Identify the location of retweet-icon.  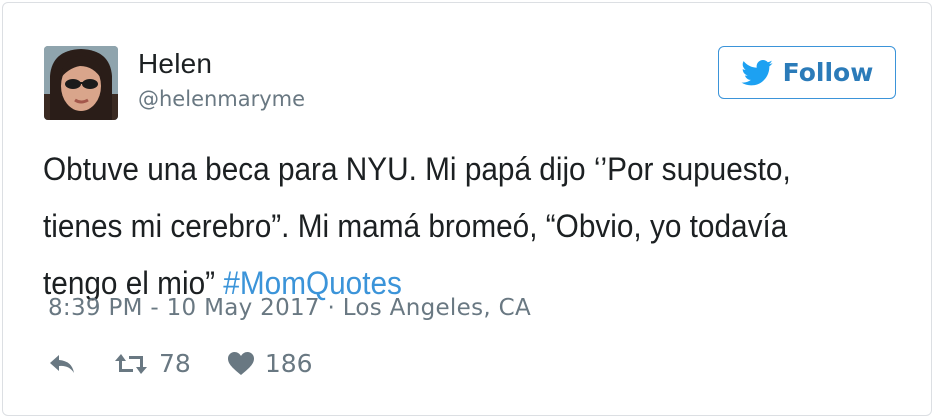
(131, 364).